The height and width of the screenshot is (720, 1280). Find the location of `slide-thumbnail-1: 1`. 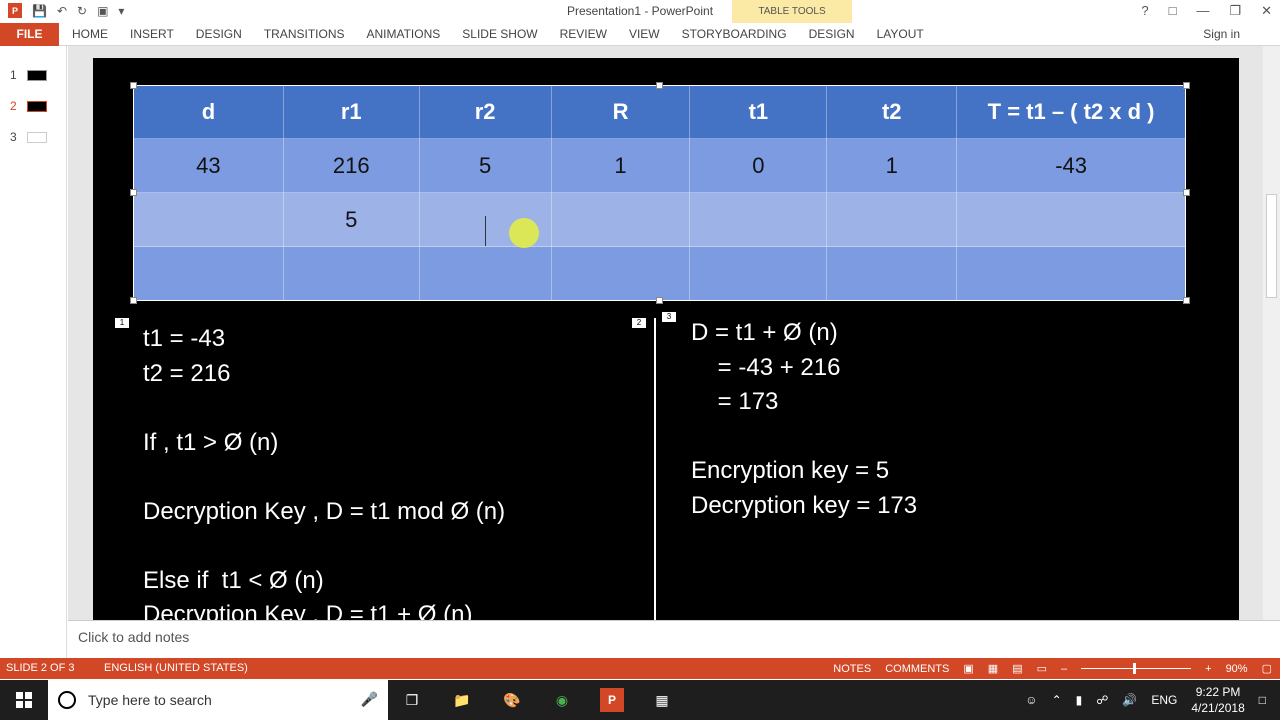

slide-thumbnail-1: 1 is located at coordinates (28, 75).